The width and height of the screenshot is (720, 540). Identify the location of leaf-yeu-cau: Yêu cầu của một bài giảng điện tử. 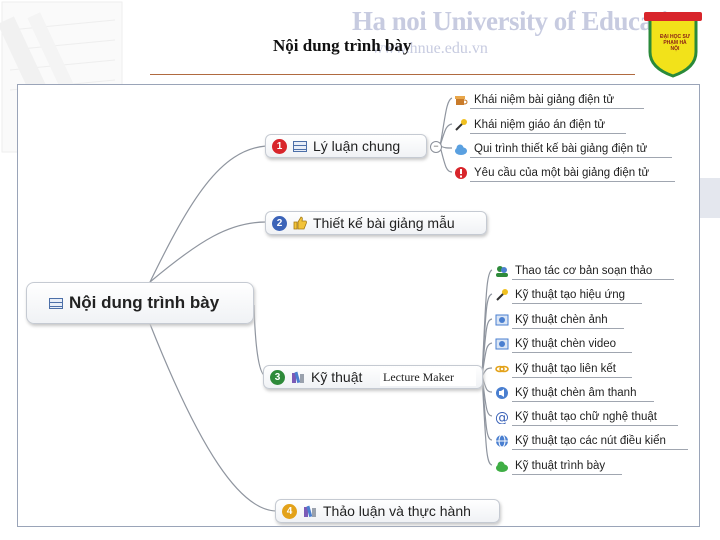
(550, 173).